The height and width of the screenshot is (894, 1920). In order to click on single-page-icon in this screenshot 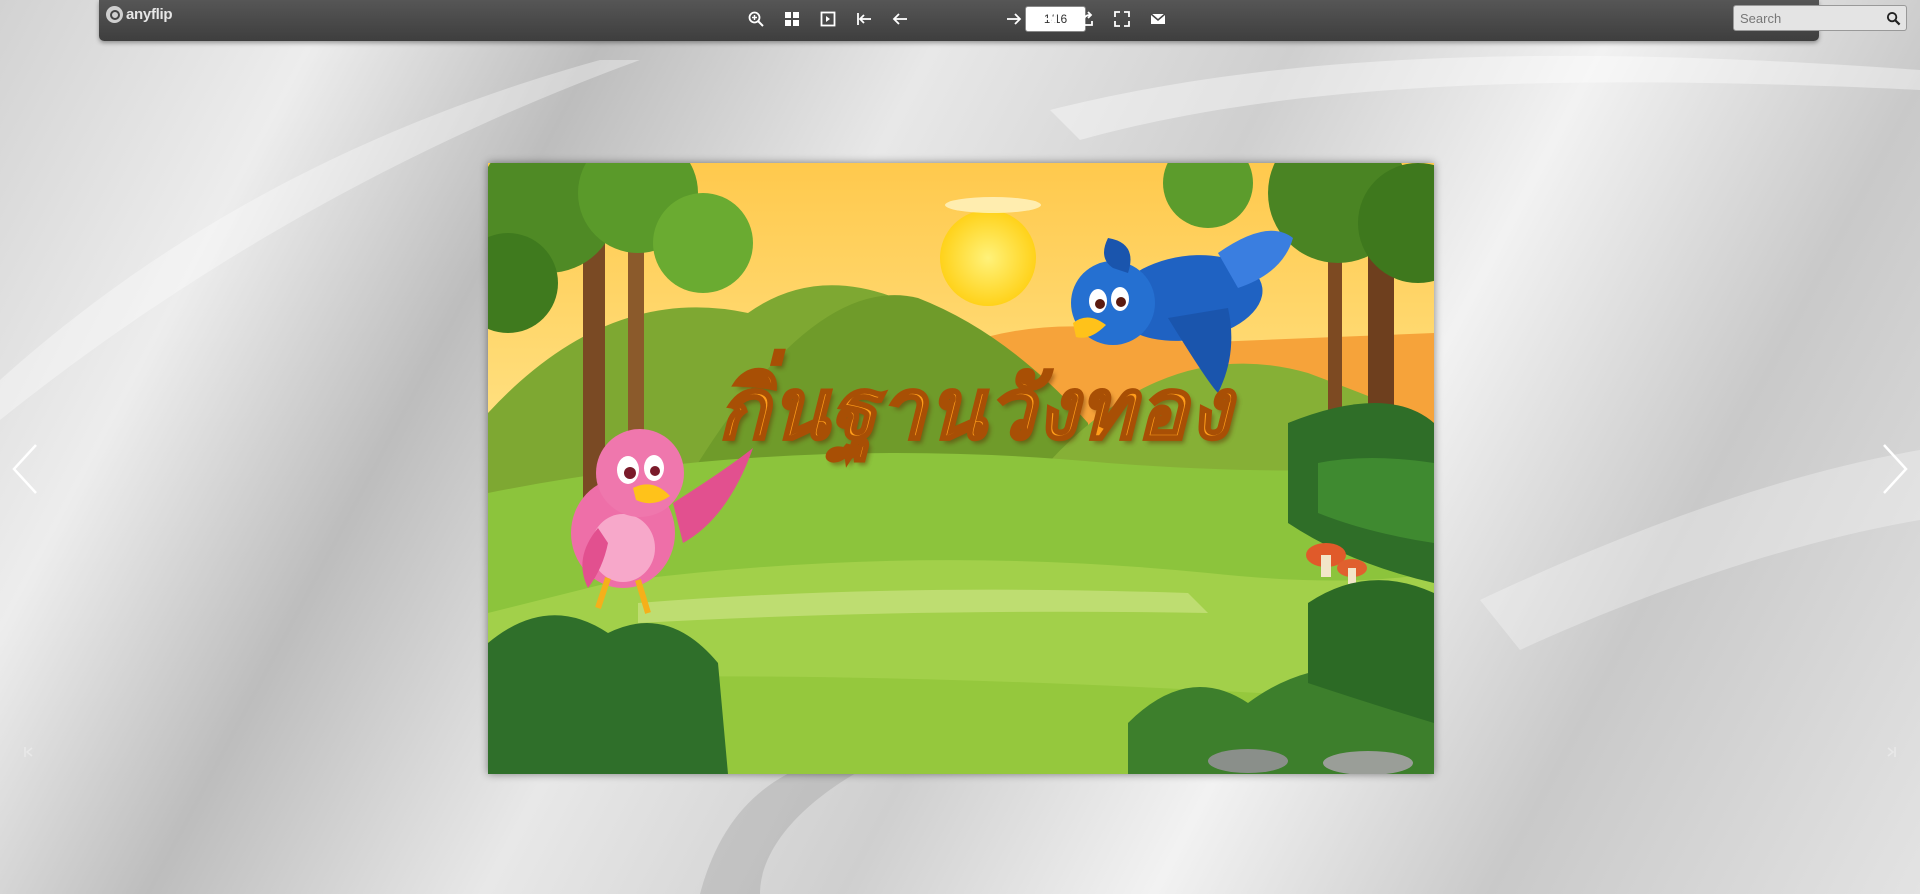, I will do `click(828, 19)`.